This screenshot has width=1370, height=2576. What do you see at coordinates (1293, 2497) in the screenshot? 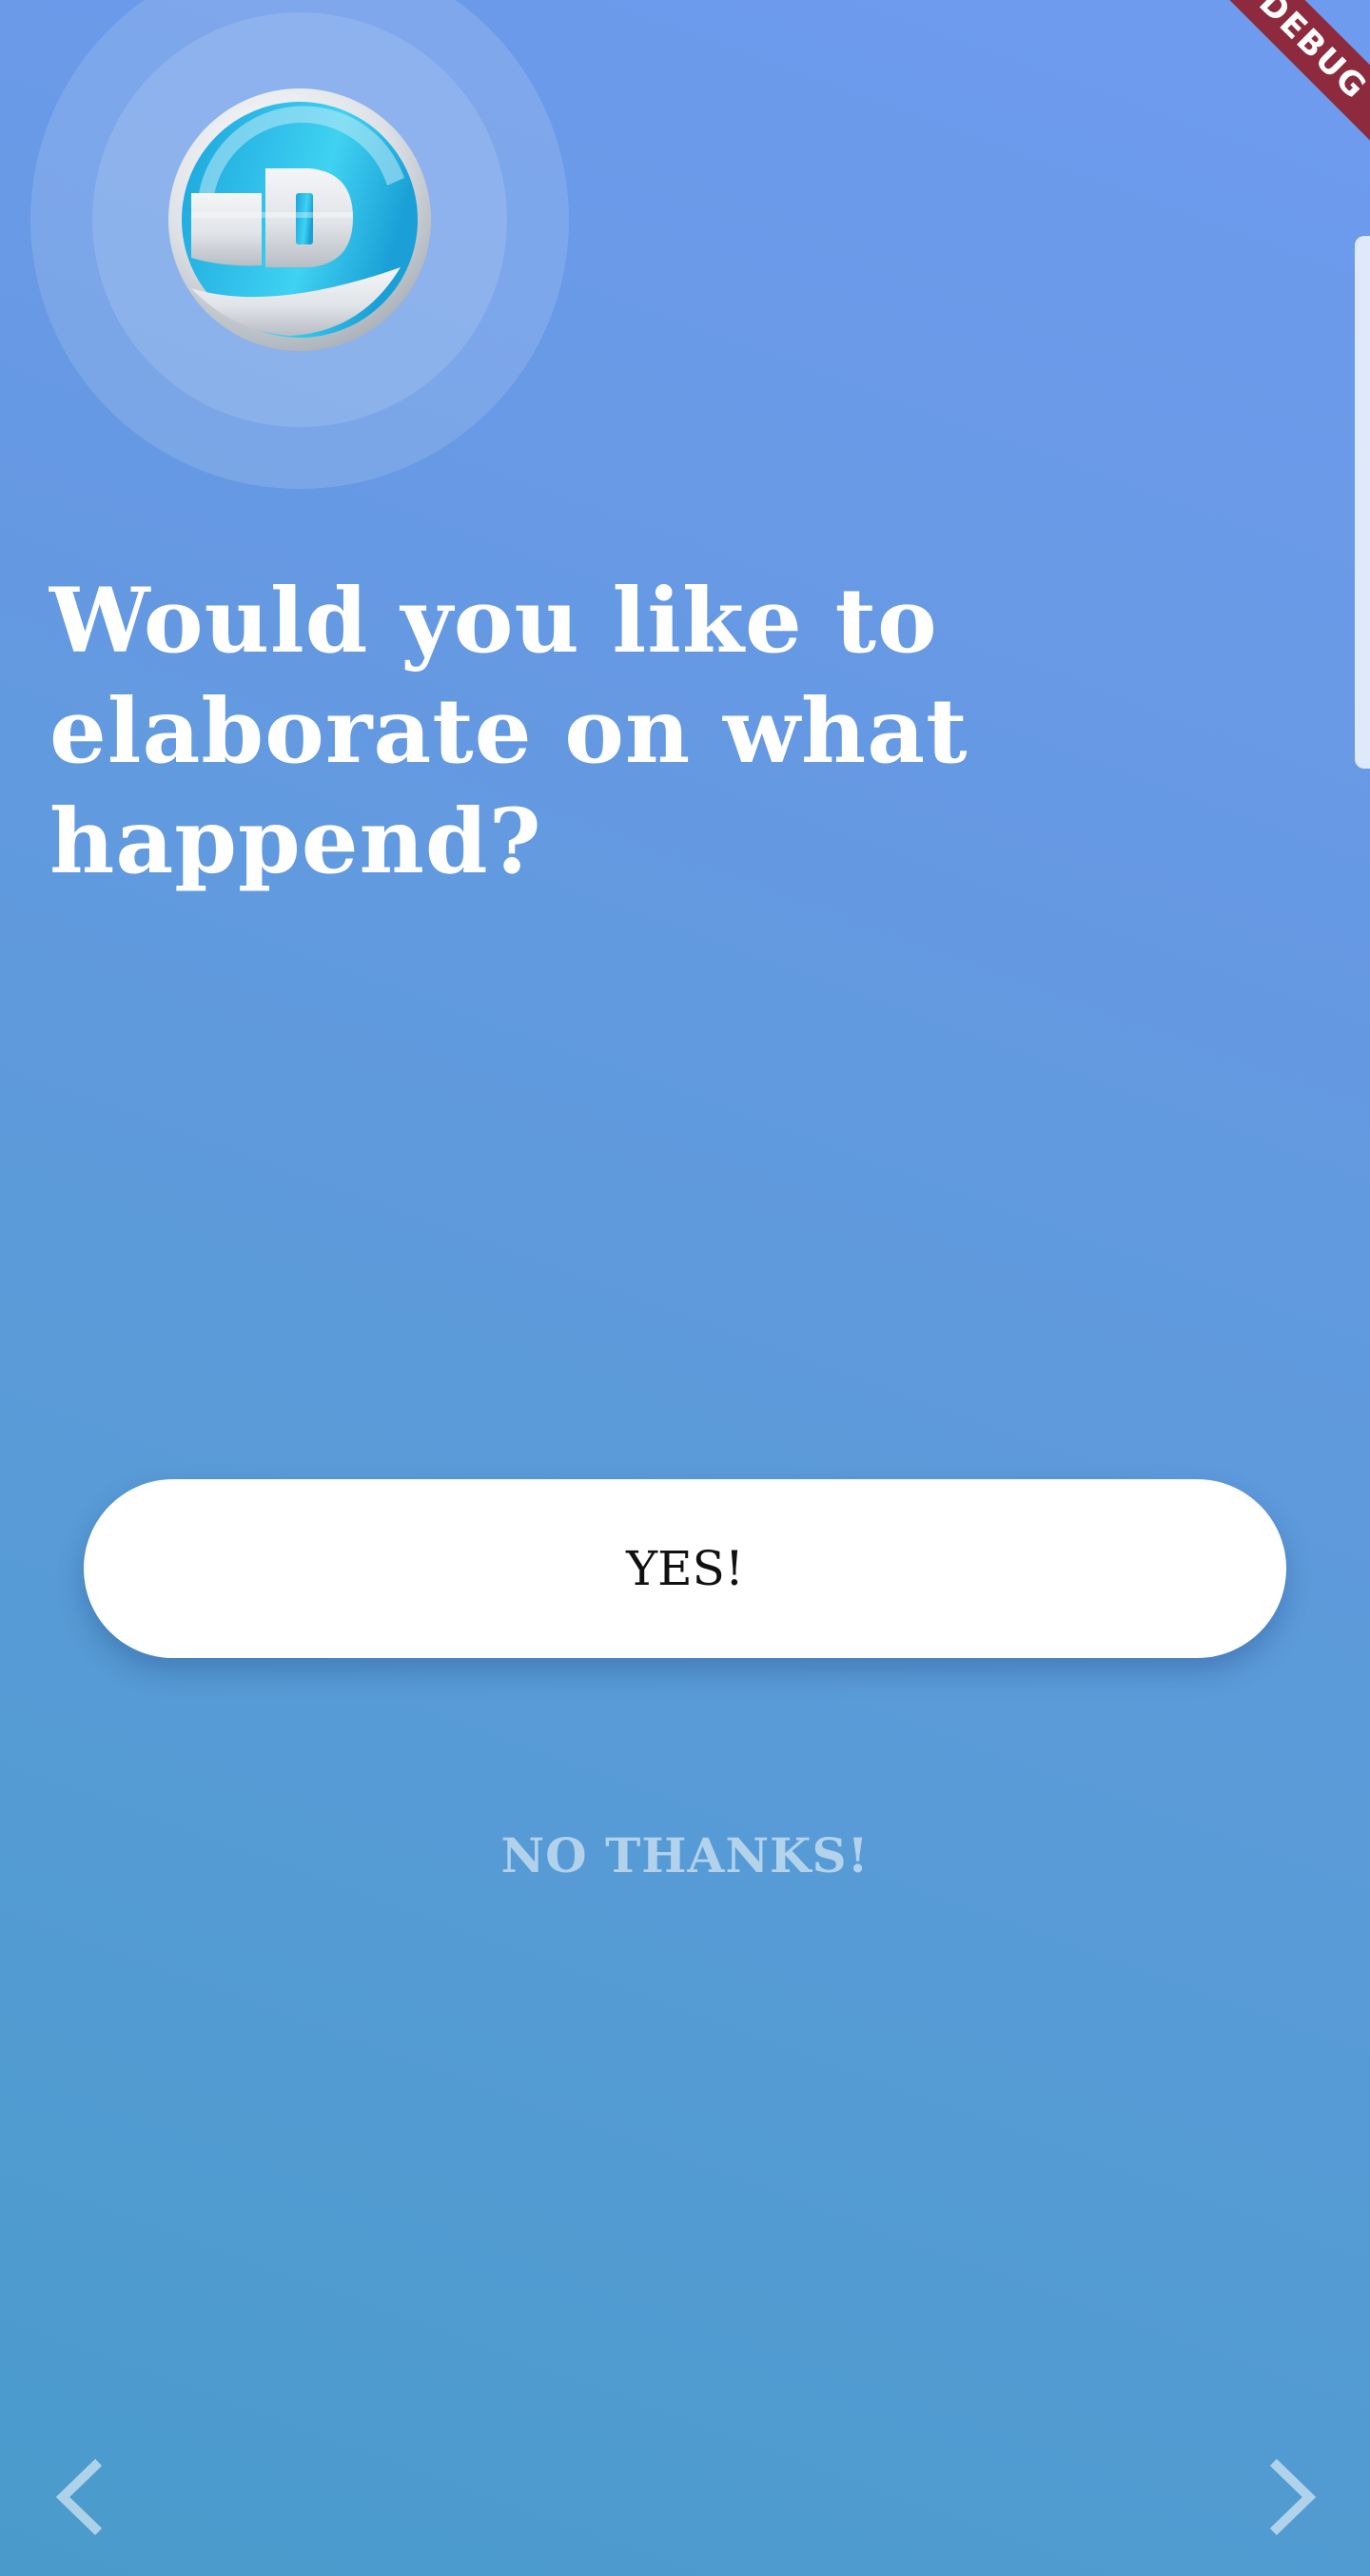
I see `chevron-right-icon` at bounding box center [1293, 2497].